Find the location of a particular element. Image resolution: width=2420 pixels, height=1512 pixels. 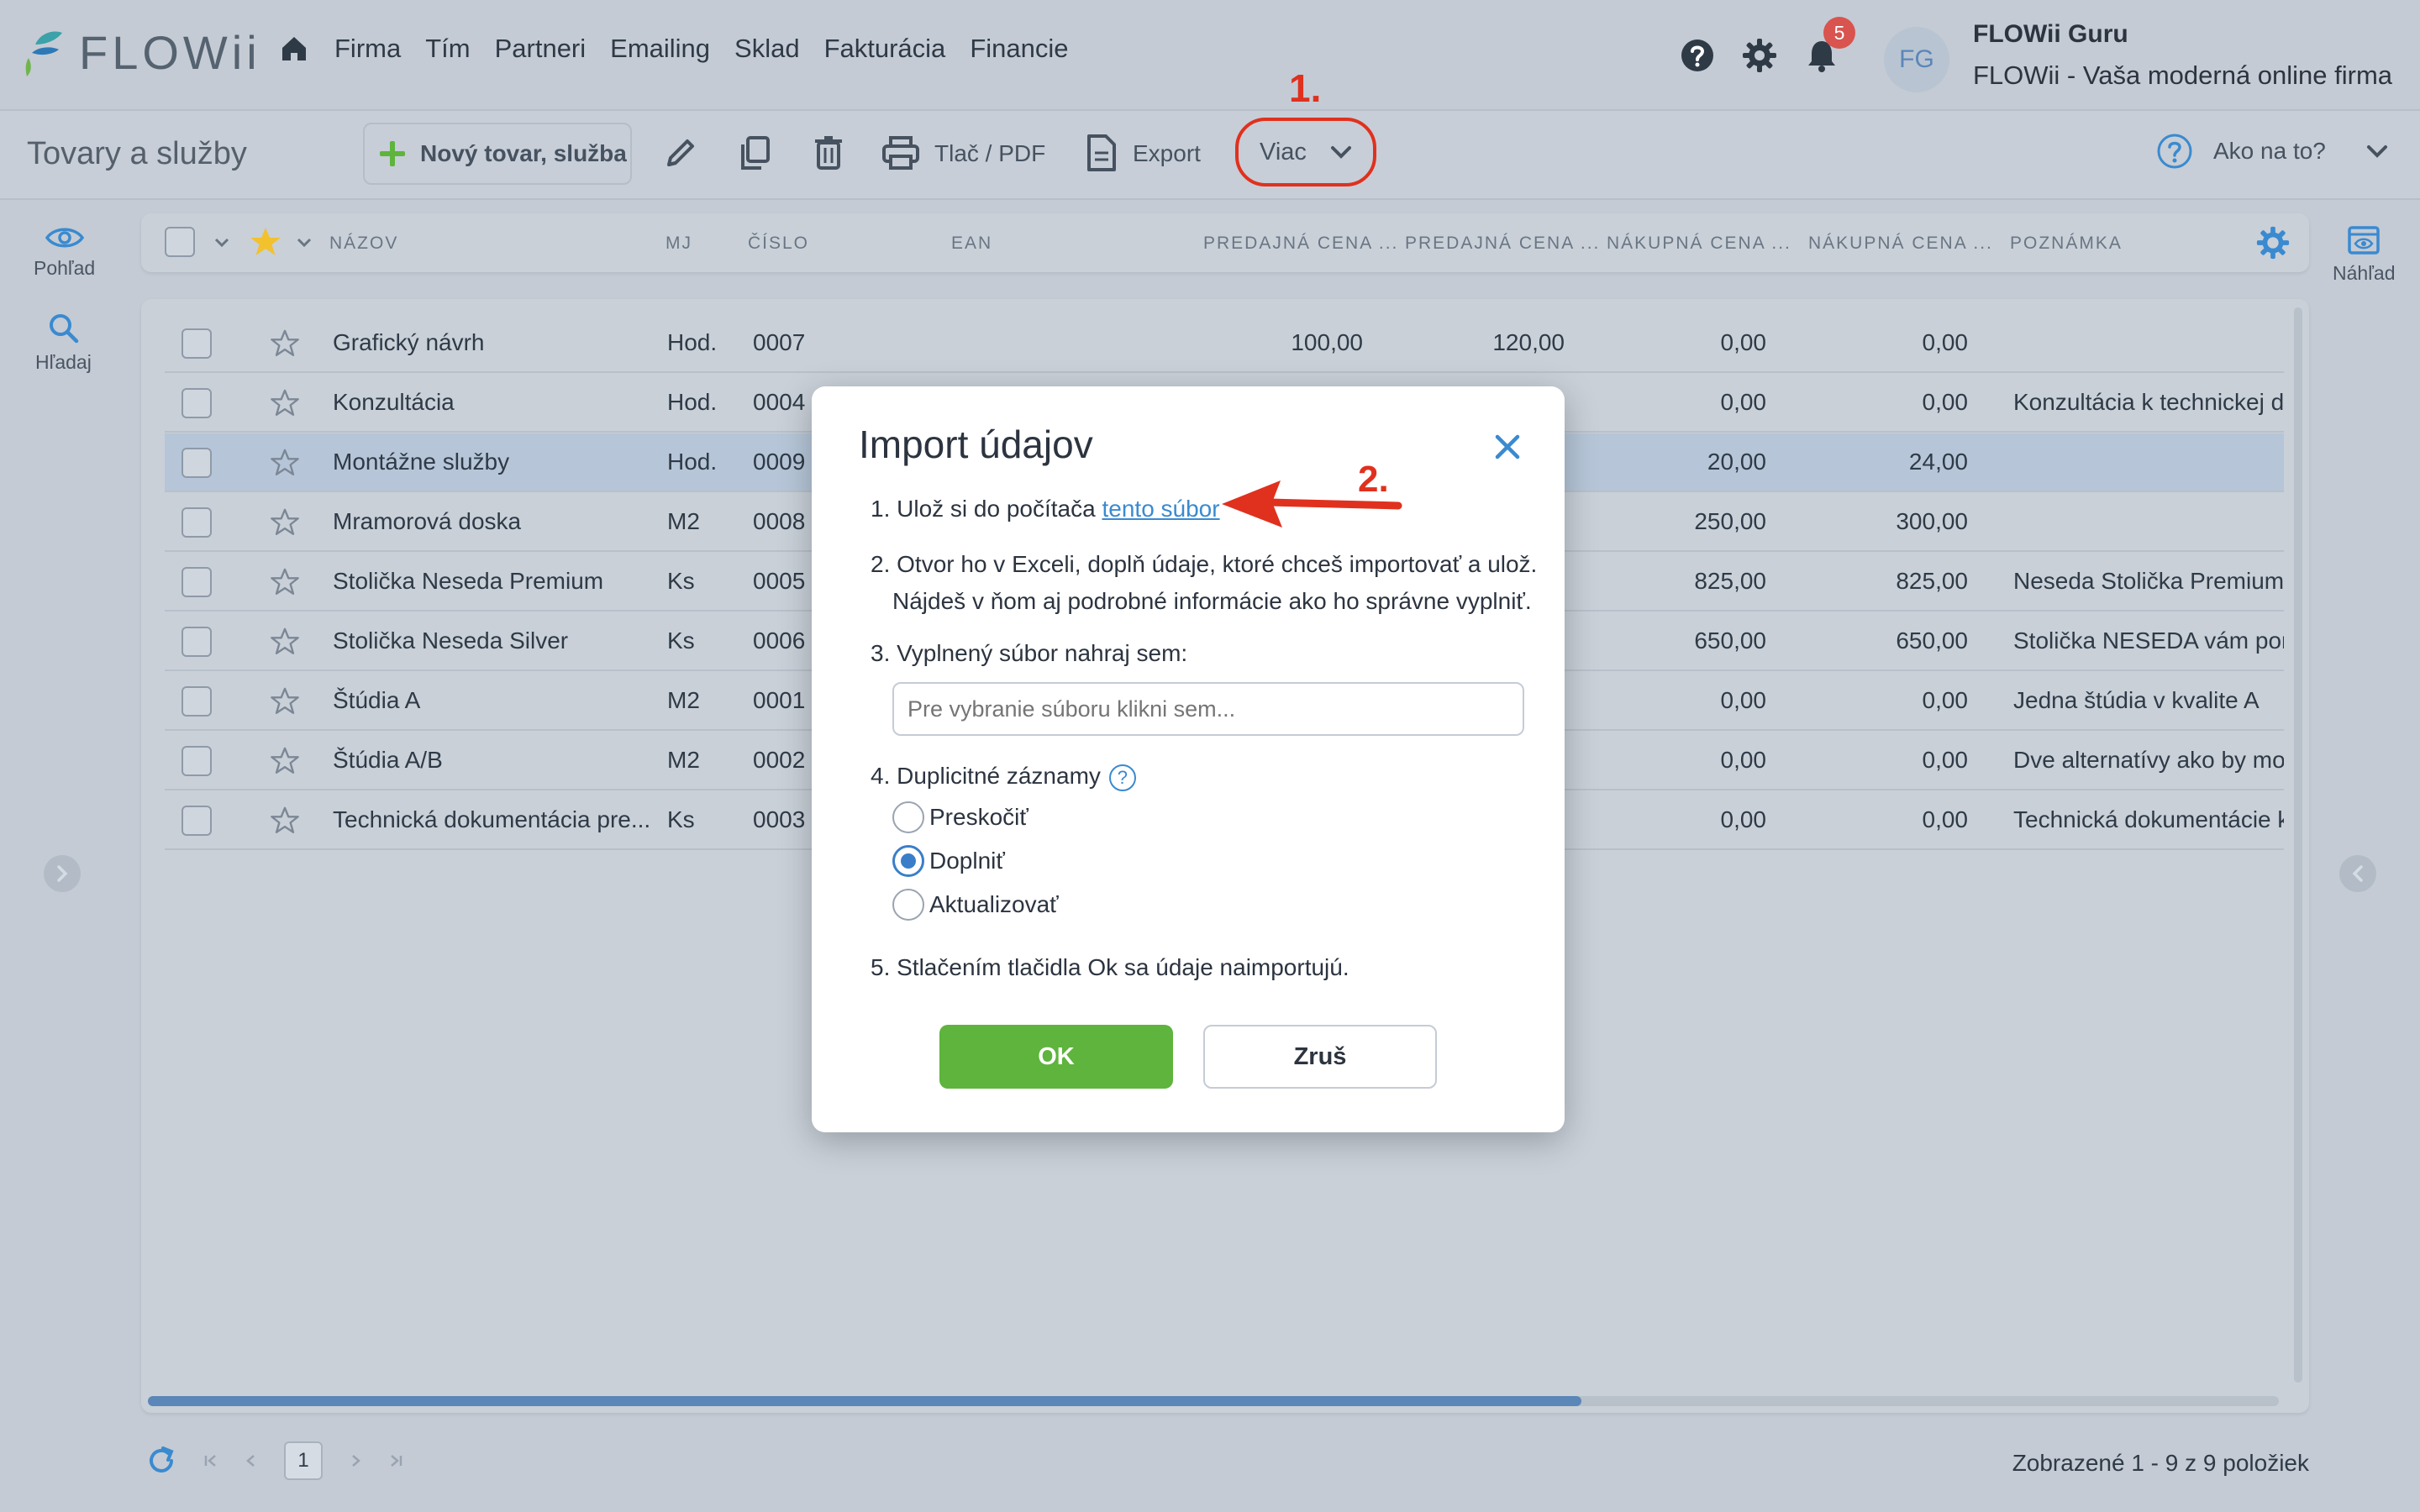

cell-sale-price-1: 100,00 is located at coordinates (1327, 342).